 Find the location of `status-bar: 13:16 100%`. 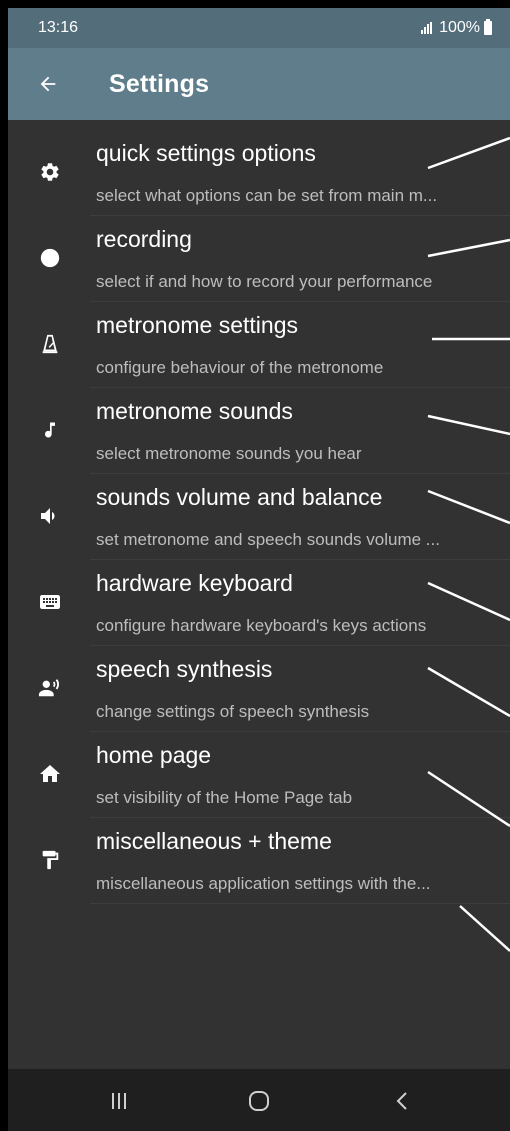

status-bar: 13:16 100% is located at coordinates (259, 28).